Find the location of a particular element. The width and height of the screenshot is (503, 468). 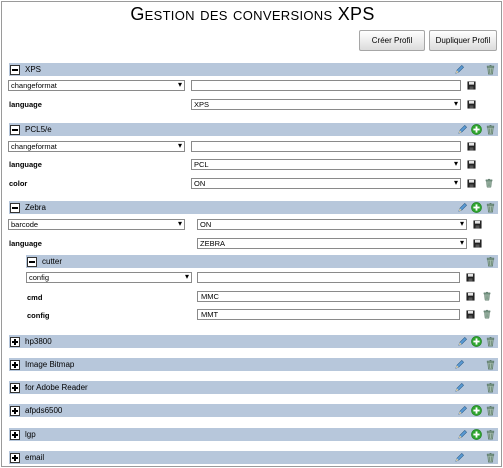

section-title: afpds6500 is located at coordinates (44, 410).